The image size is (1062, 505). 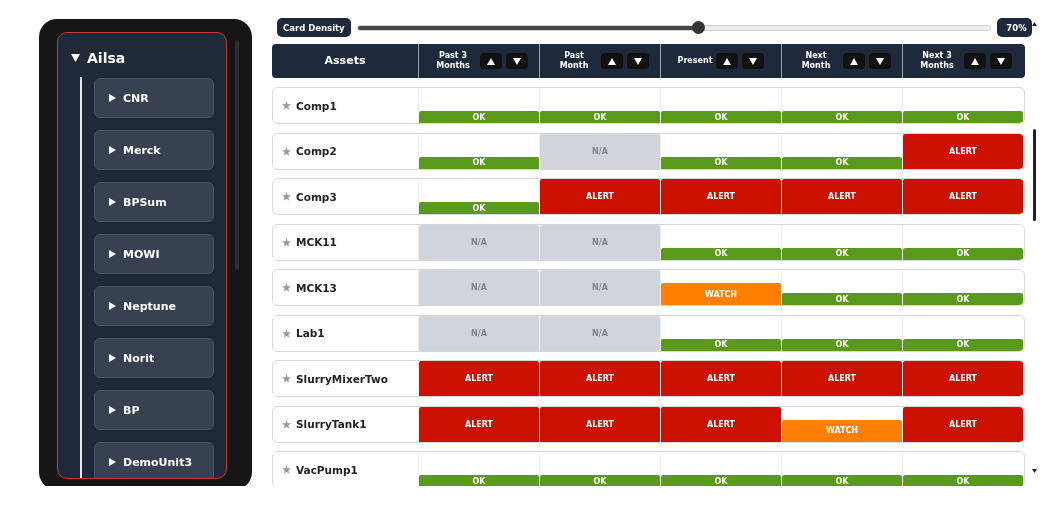 I want to click on slider-thumb, so click(x=698, y=27).